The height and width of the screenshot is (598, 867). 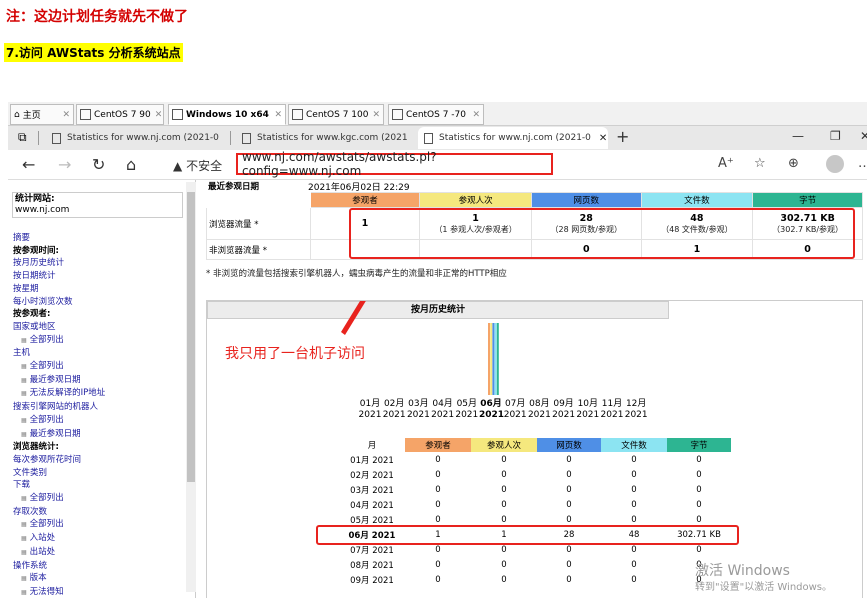 I want to click on sidebar-menu-item: 国家或地区, so click(x=99, y=327).